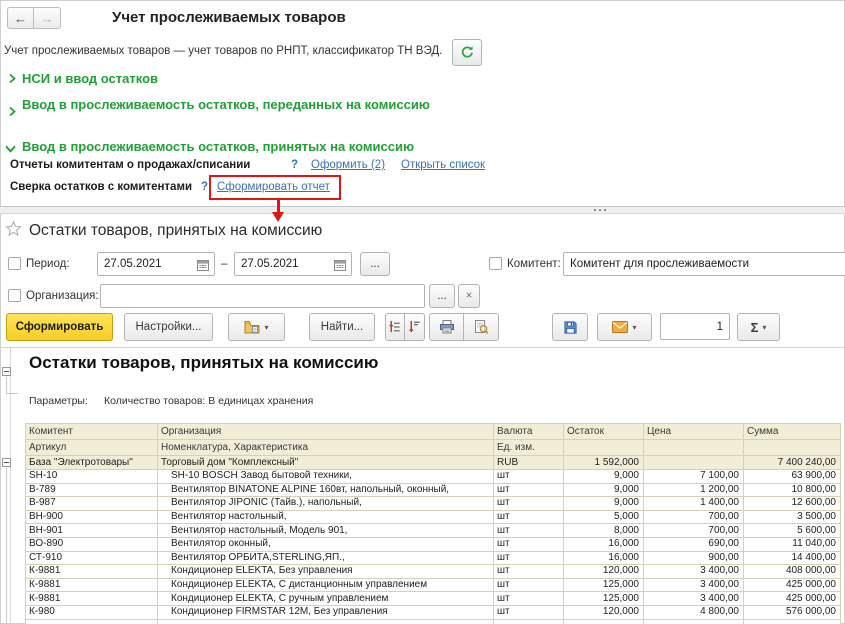 The image size is (845, 624). I want to click on artikul-cell: ВН-901, so click(91, 530).